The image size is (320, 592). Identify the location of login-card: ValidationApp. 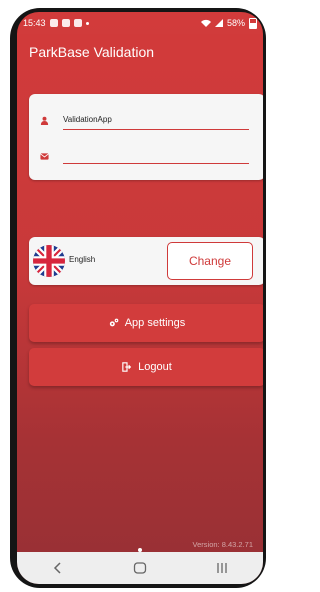
(146, 137).